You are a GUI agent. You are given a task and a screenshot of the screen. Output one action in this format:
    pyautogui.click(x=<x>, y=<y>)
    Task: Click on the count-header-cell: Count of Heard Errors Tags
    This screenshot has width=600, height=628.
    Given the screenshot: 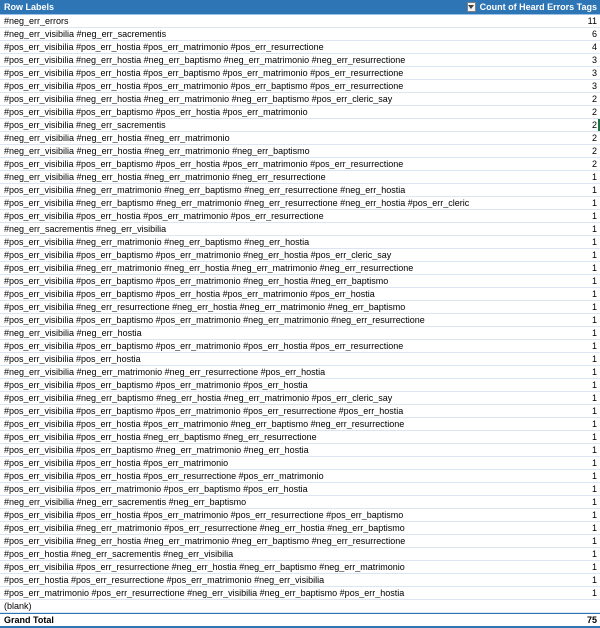 What is the action you would take?
    pyautogui.click(x=533, y=7)
    